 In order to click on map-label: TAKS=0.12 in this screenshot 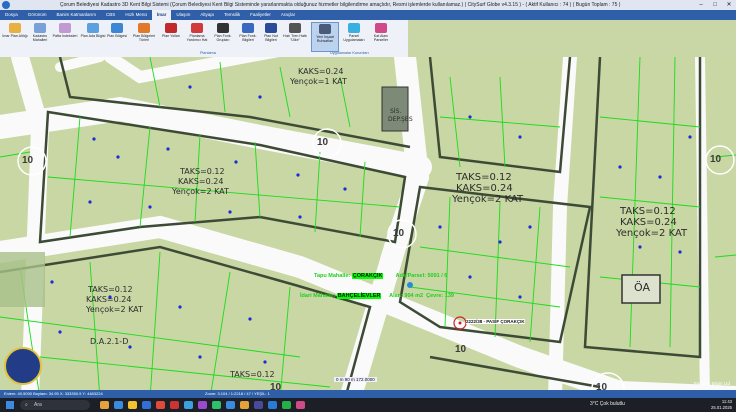, I will do `click(648, 211)`.